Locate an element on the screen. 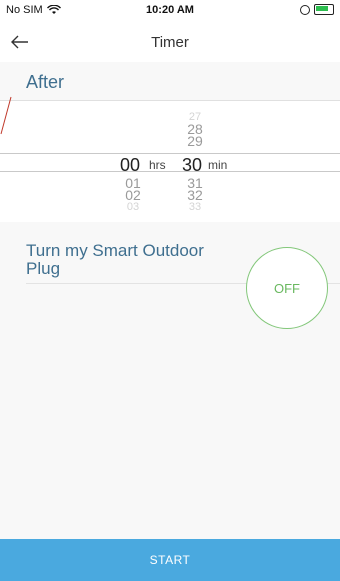  orientation-lock-icon is located at coordinates (305, 9).